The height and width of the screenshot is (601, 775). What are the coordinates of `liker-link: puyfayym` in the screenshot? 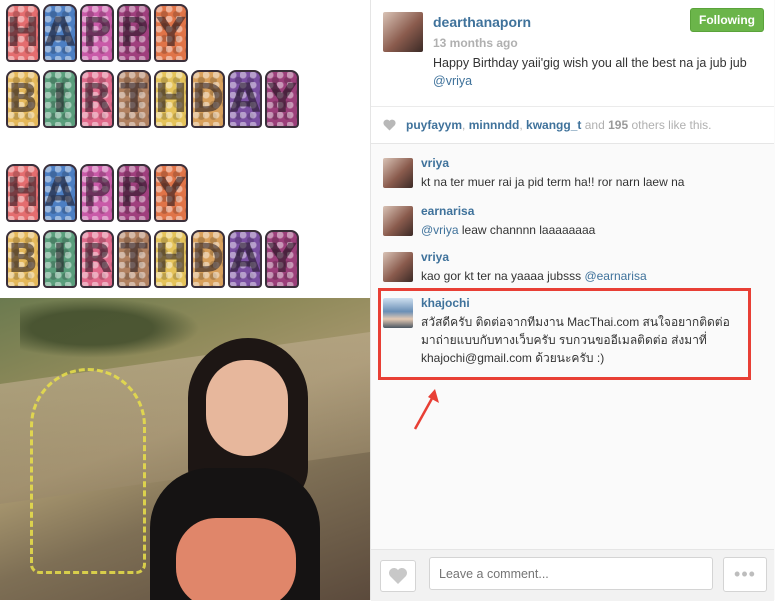 It's located at (434, 125).